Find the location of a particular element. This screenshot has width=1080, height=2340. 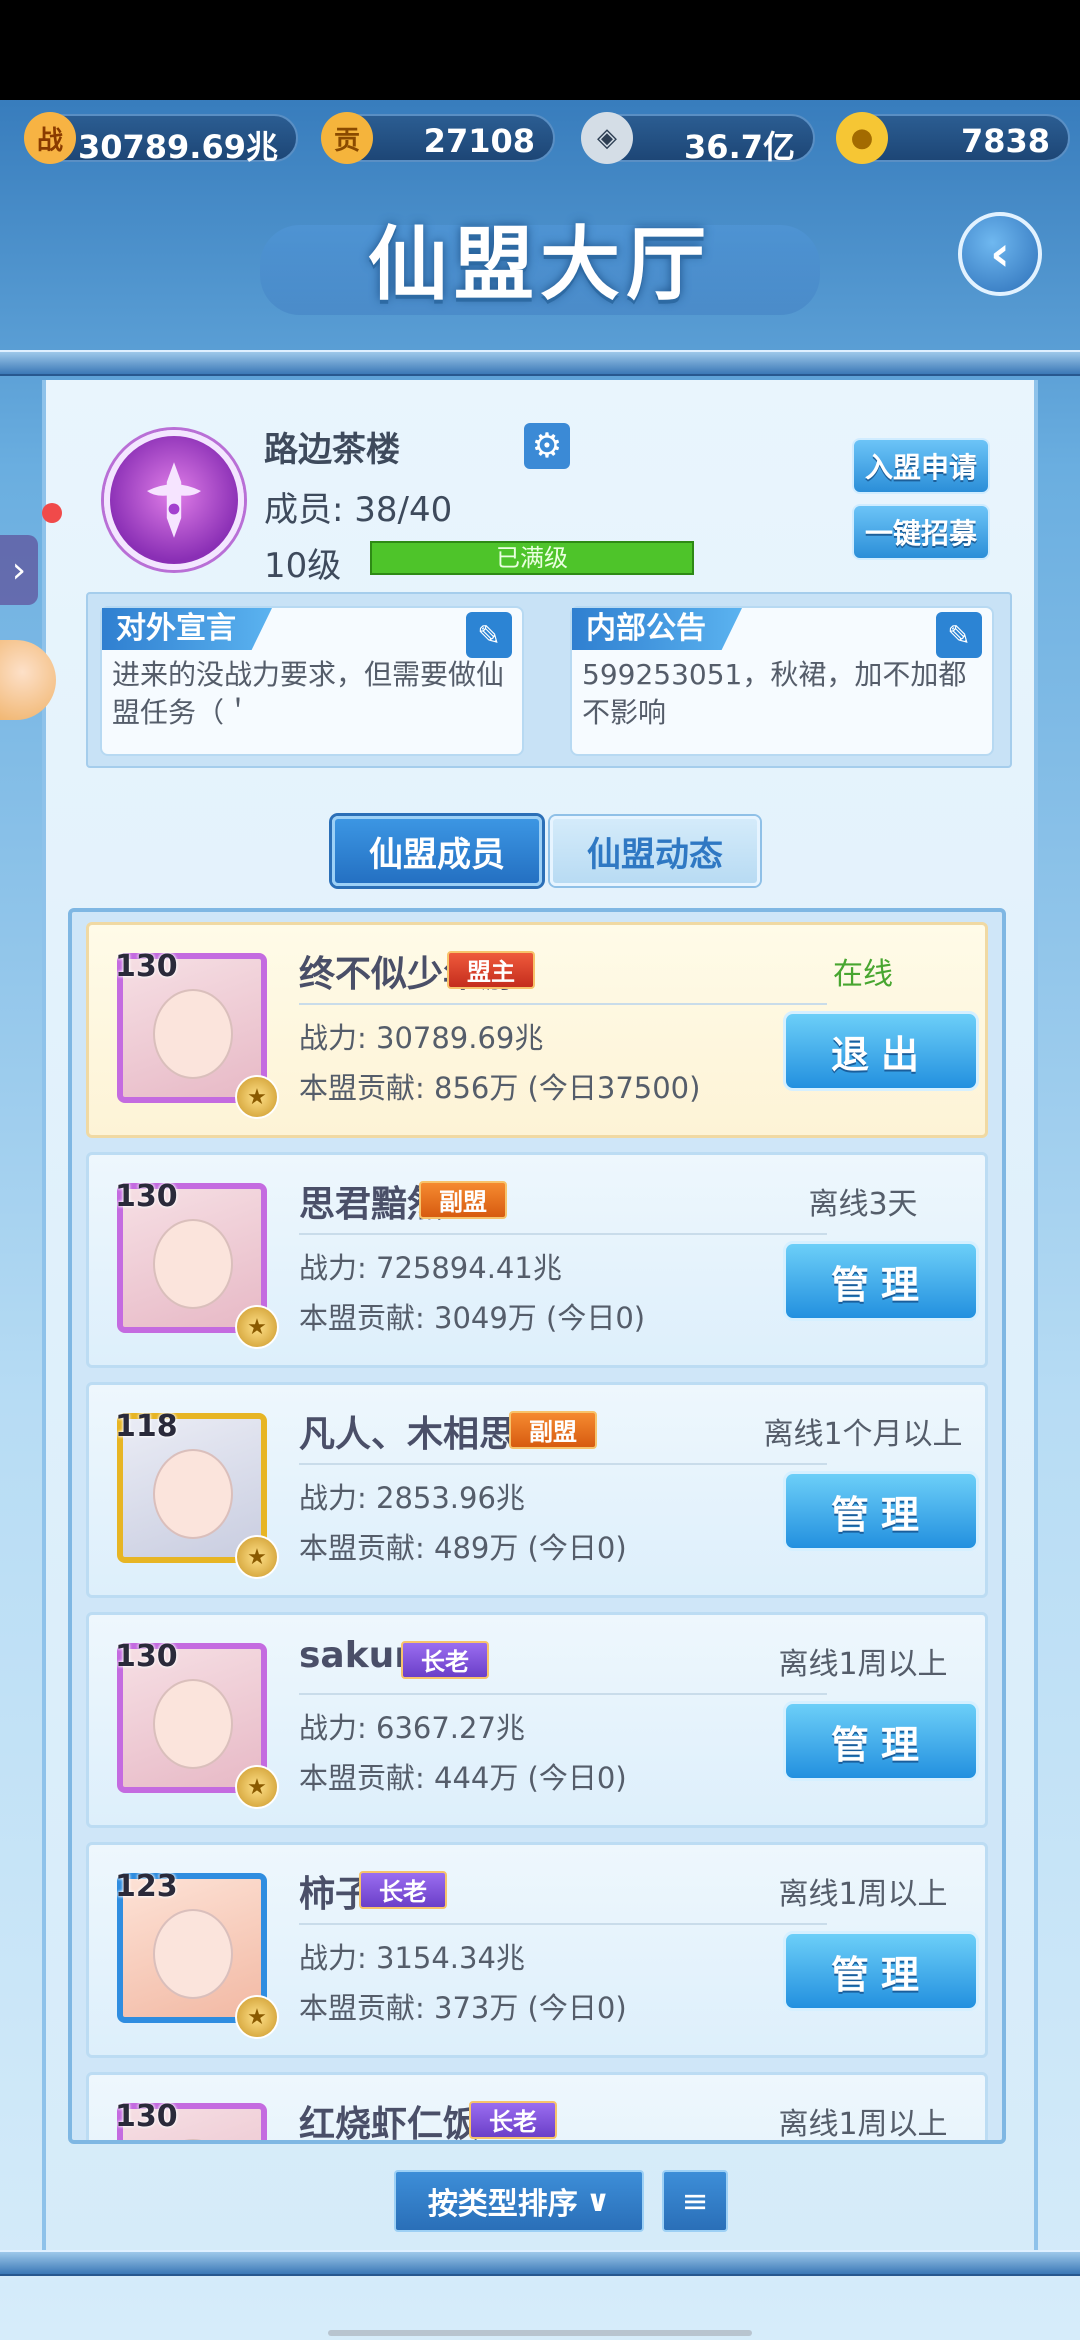

member-row: 130★红烧虾仁饭长老离线1周以上 is located at coordinates (537, 2108).